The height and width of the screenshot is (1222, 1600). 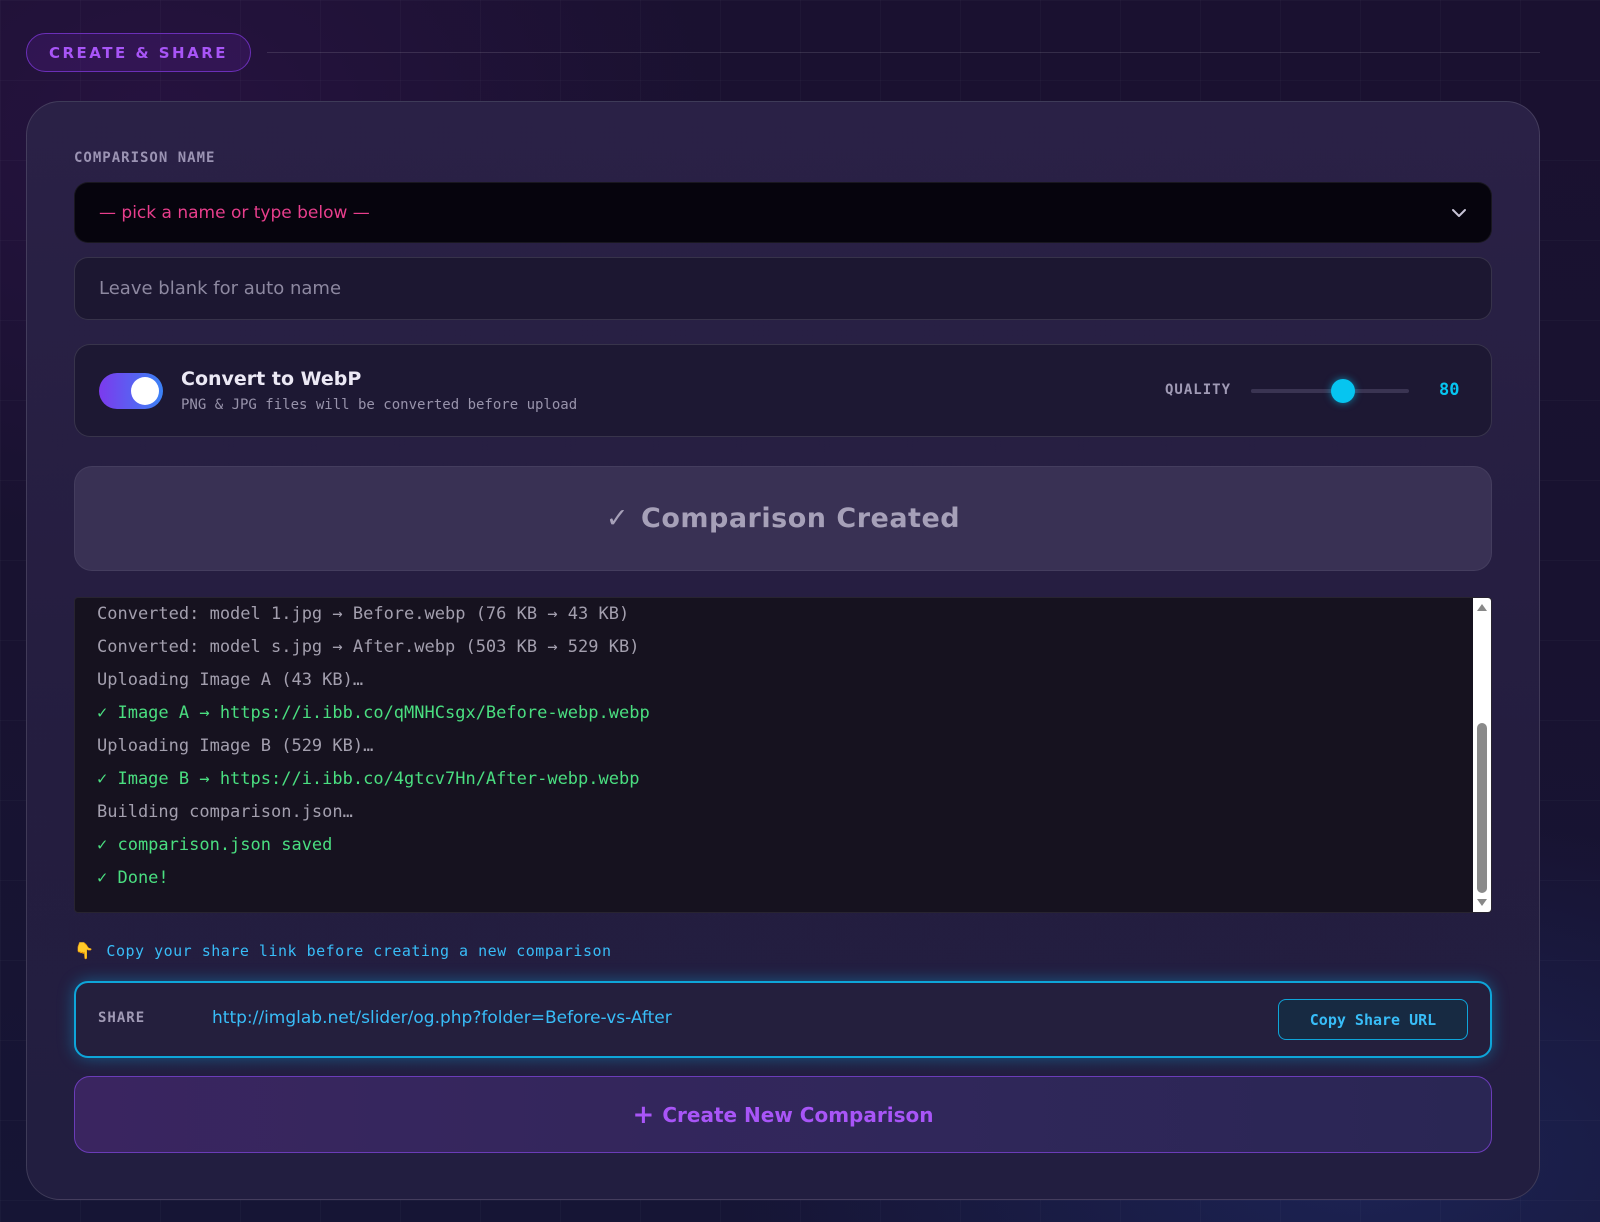 I want to click on section-header: CREATE & SHARE, so click(x=783, y=52).